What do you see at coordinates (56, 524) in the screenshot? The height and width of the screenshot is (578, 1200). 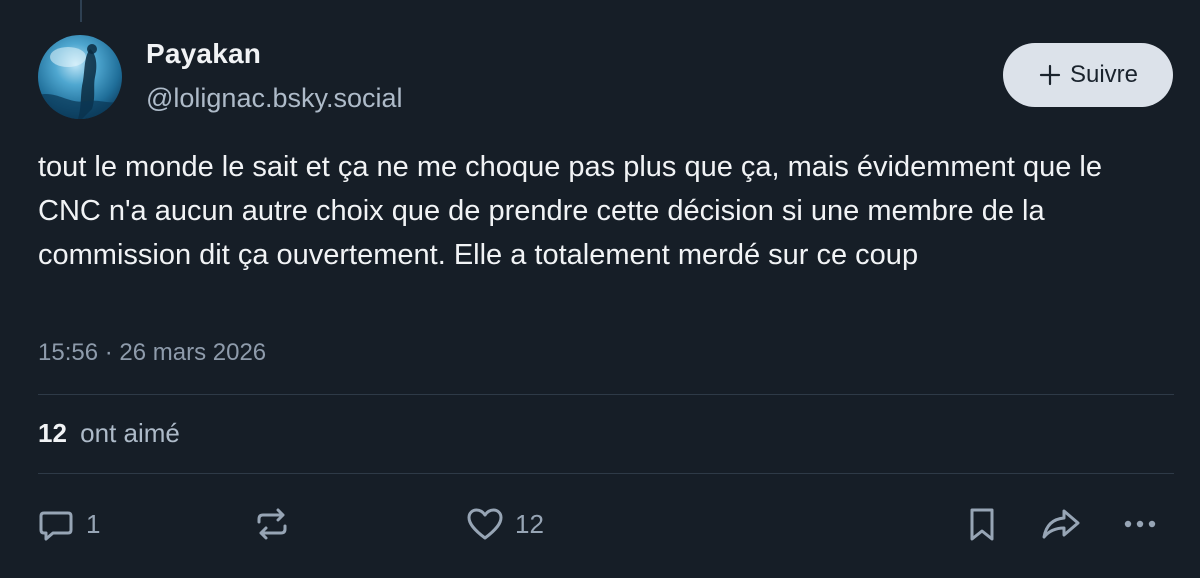 I see `reply-icon` at bounding box center [56, 524].